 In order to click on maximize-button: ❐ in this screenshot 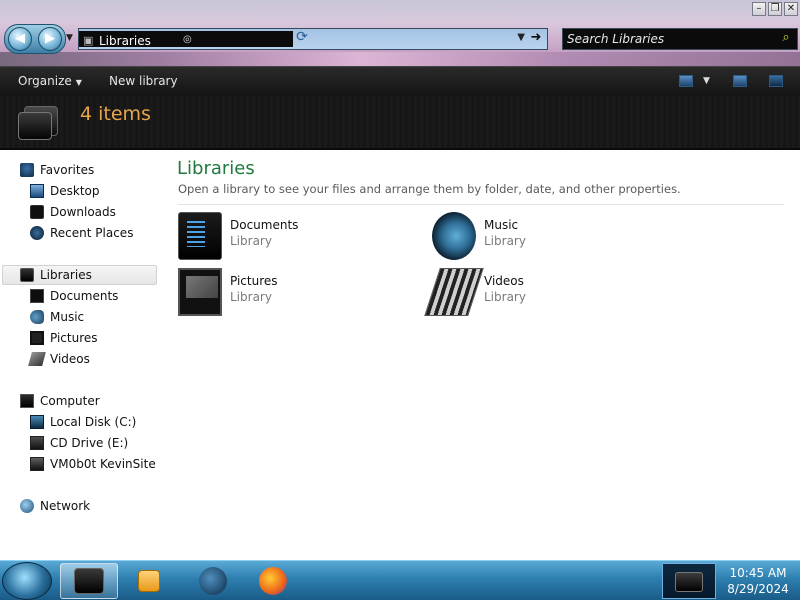, I will do `click(775, 9)`.